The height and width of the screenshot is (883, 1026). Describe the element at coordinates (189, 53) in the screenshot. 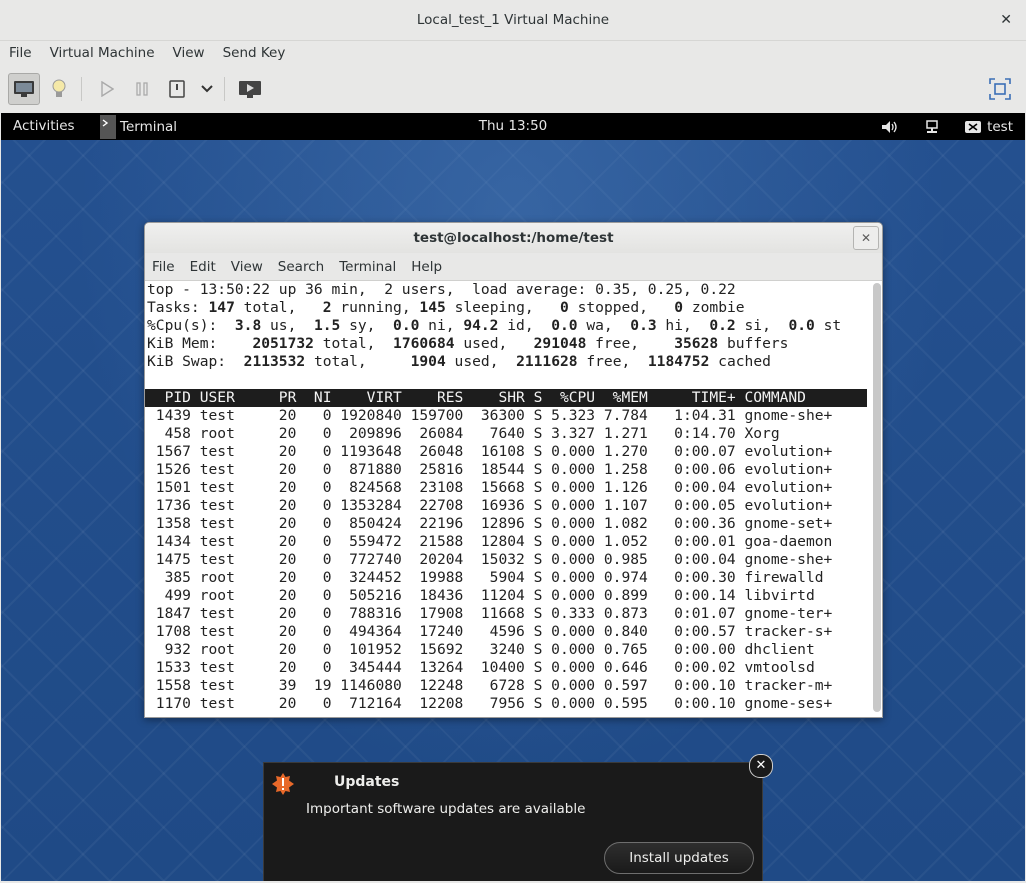

I see `menu-view: View` at that location.